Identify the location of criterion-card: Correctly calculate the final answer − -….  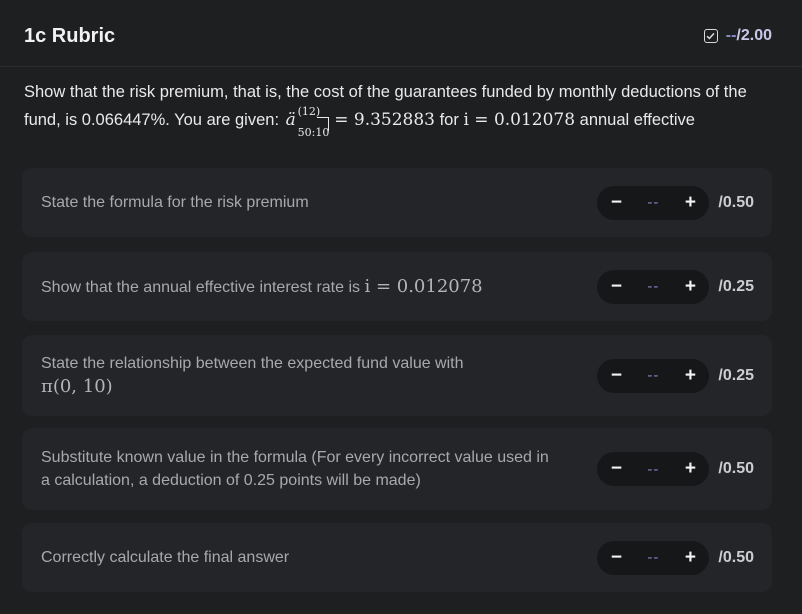
(397, 557).